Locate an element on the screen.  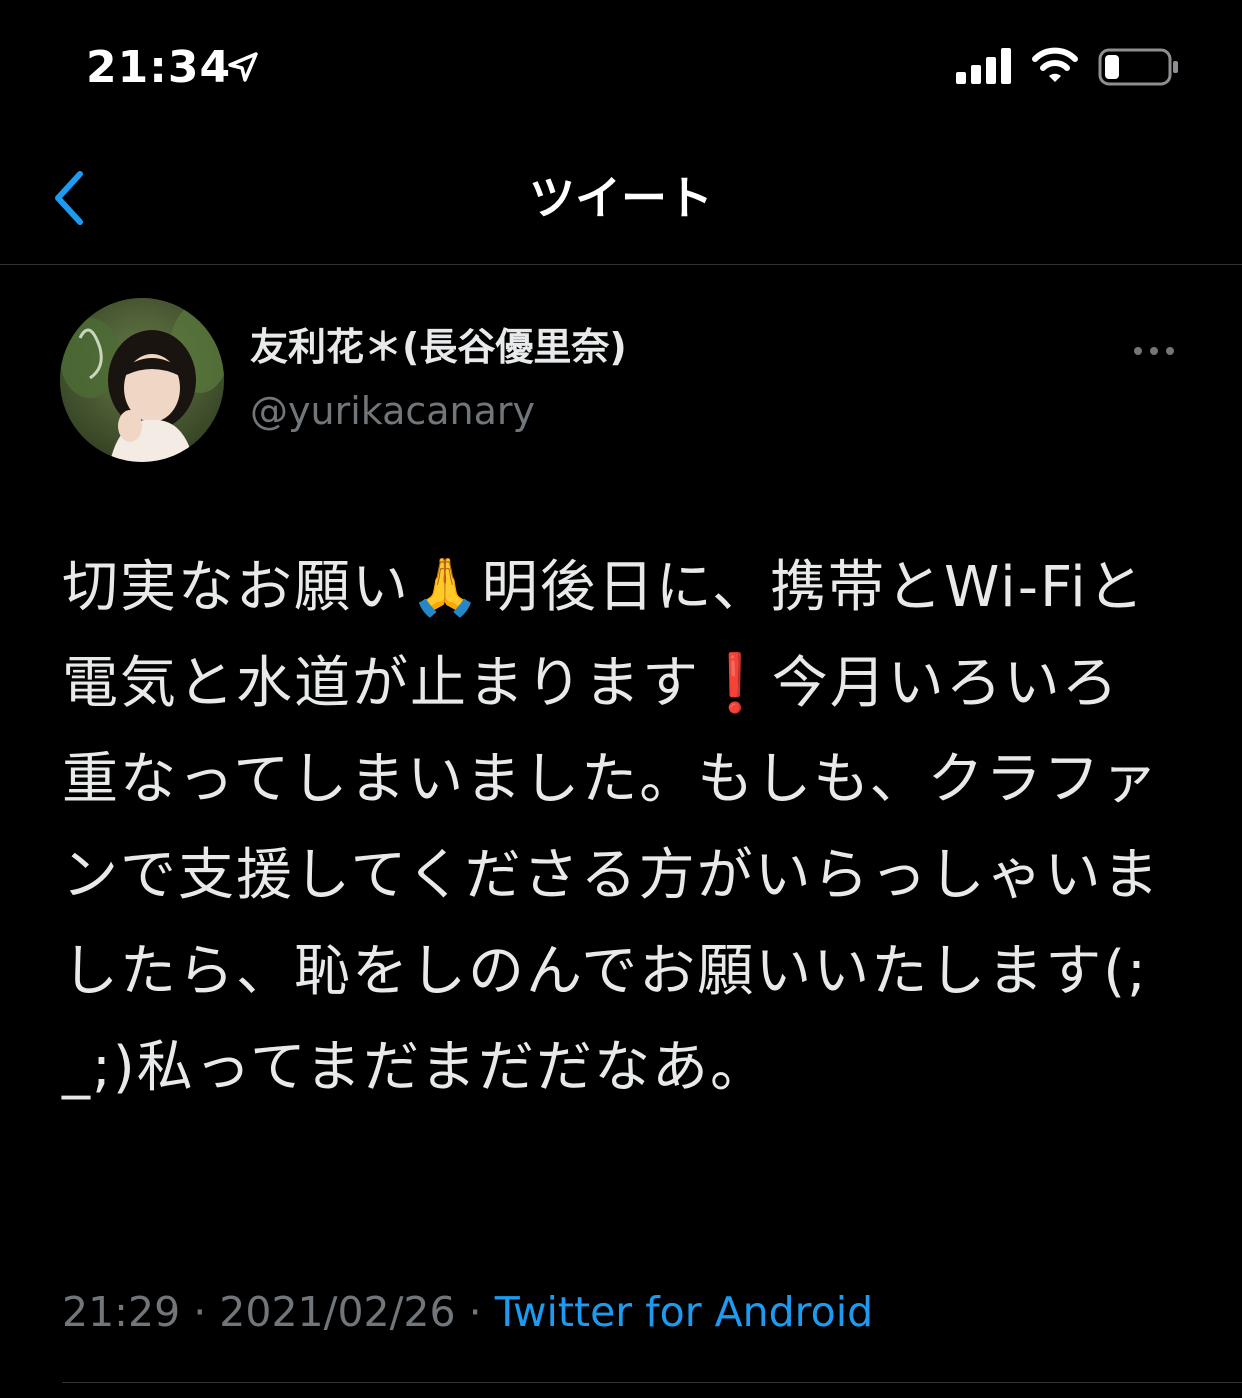
page-title: ツイート is located at coordinates (621, 198).